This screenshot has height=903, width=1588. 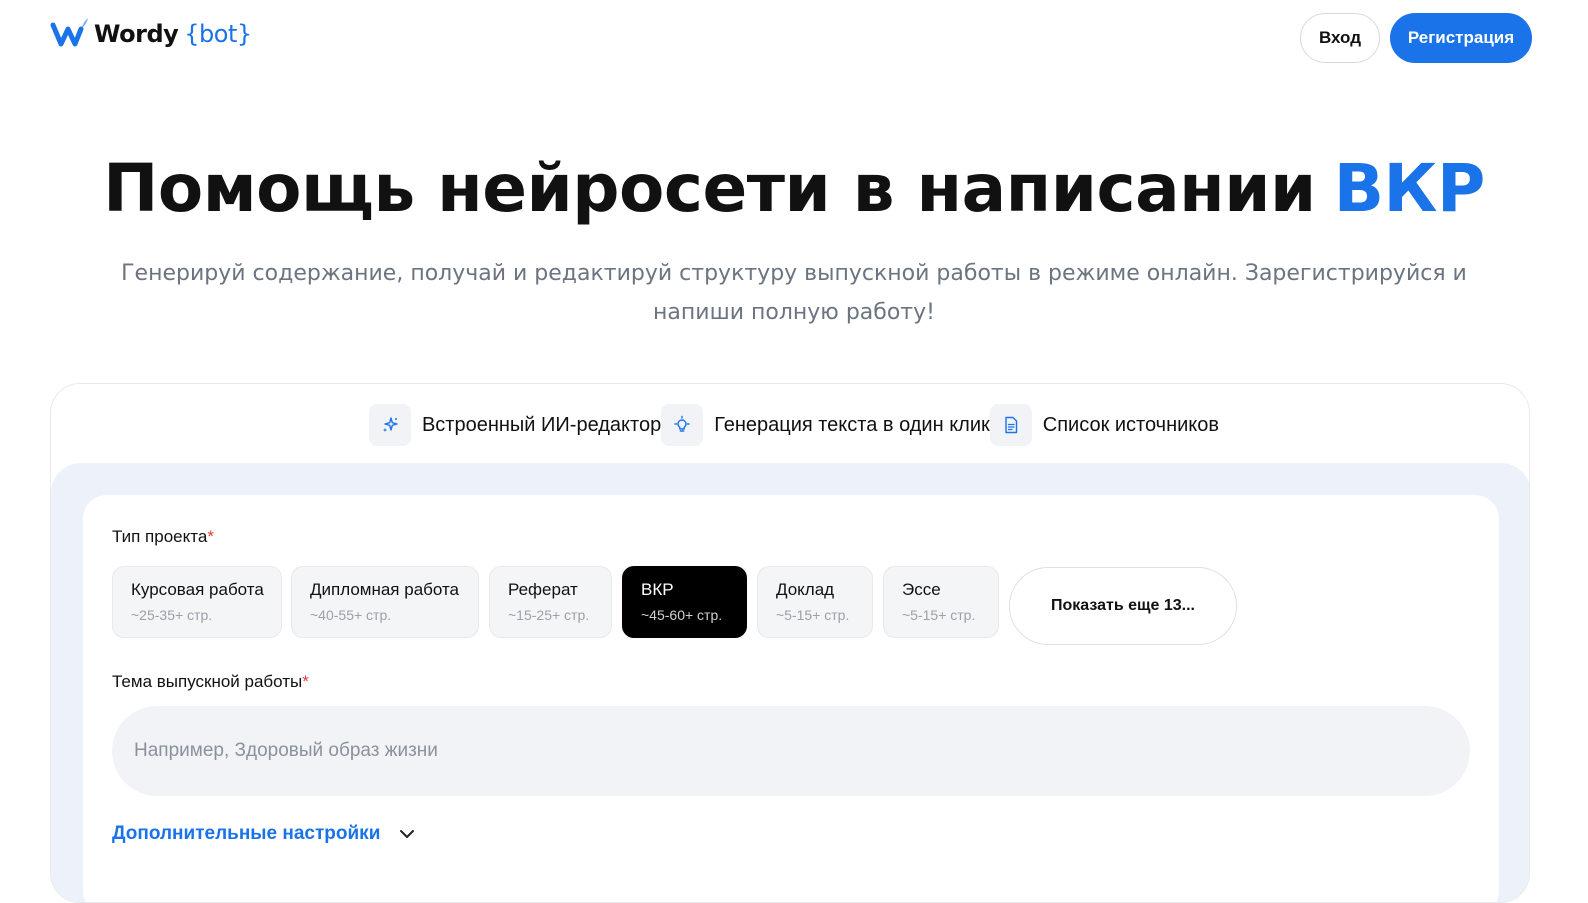 I want to click on login-button: Вход, so click(x=1340, y=38).